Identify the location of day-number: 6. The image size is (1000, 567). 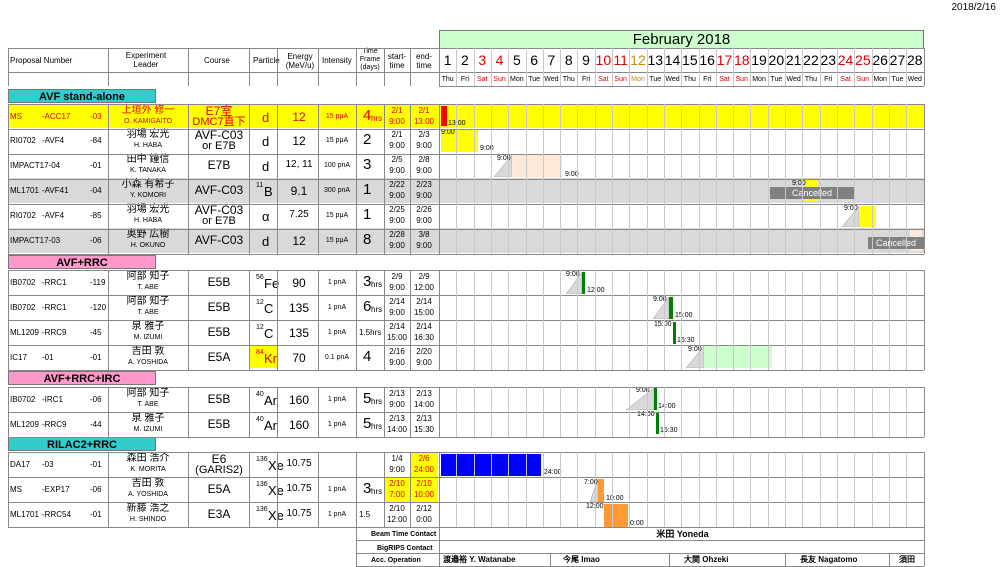
(534, 60).